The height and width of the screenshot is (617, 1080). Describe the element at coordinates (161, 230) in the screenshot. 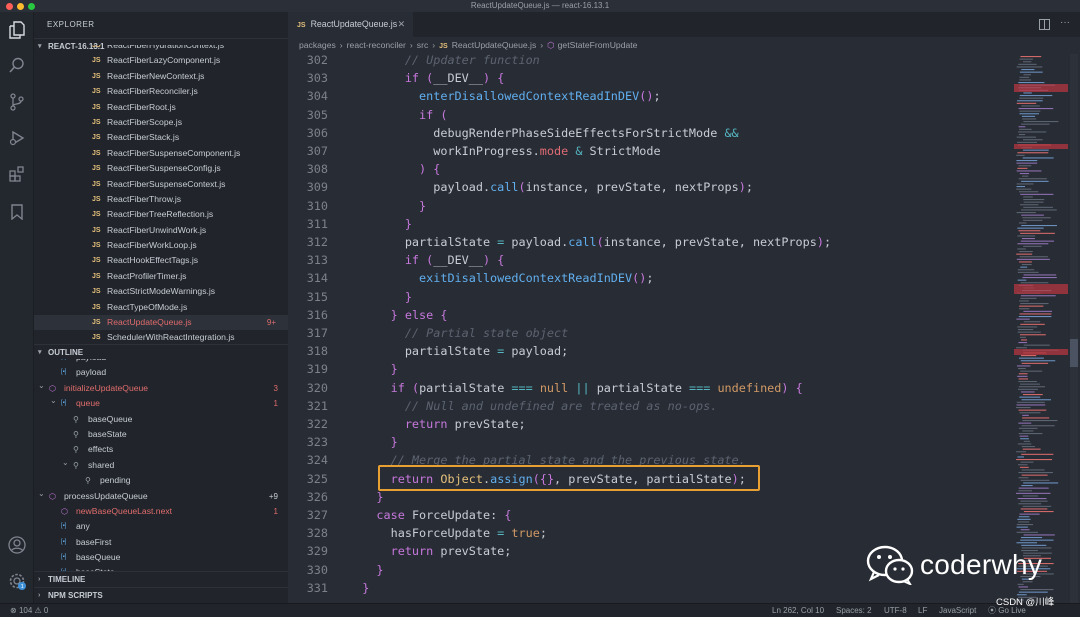

I see `file-item: JS ReactFiberUnwindWork.js` at that location.